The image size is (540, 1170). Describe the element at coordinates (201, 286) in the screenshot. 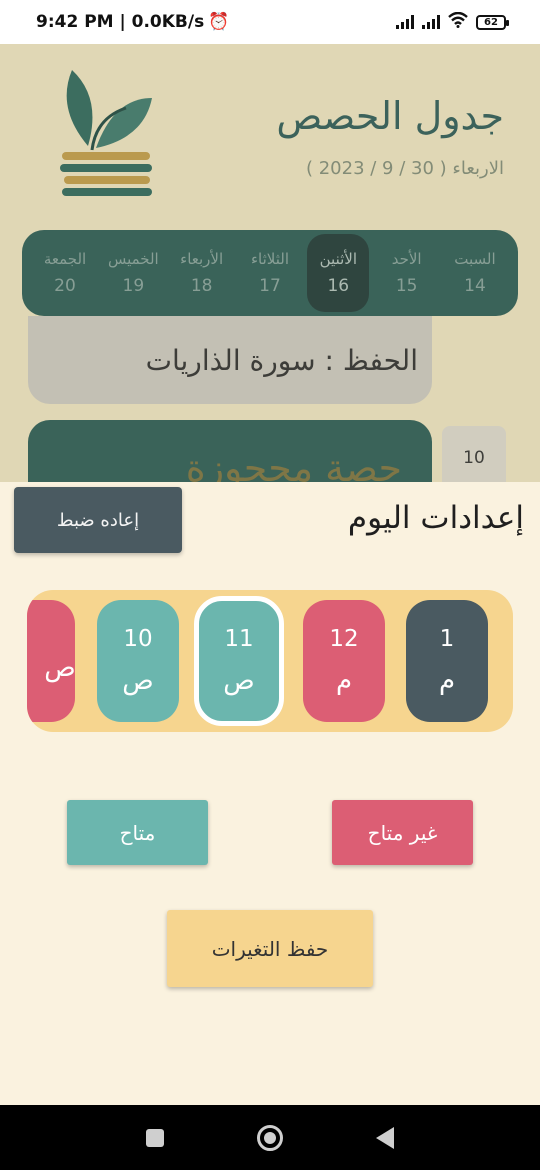

I see `day-number: 18` at that location.